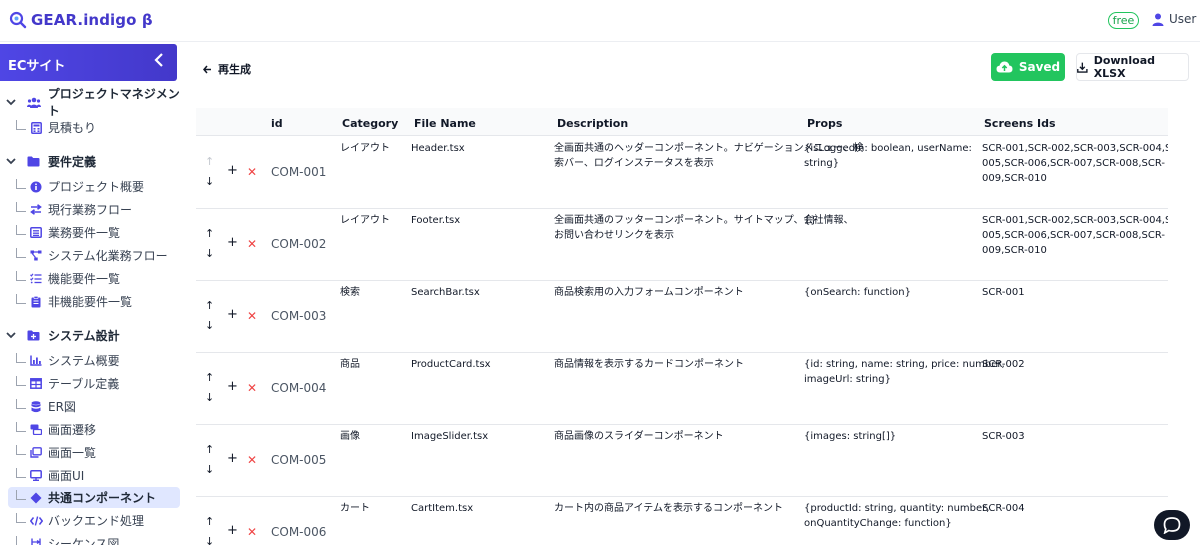 Image resolution: width=1200 pixels, height=545 pixels. I want to click on cell-props: {onSearch: function}, so click(890, 292).